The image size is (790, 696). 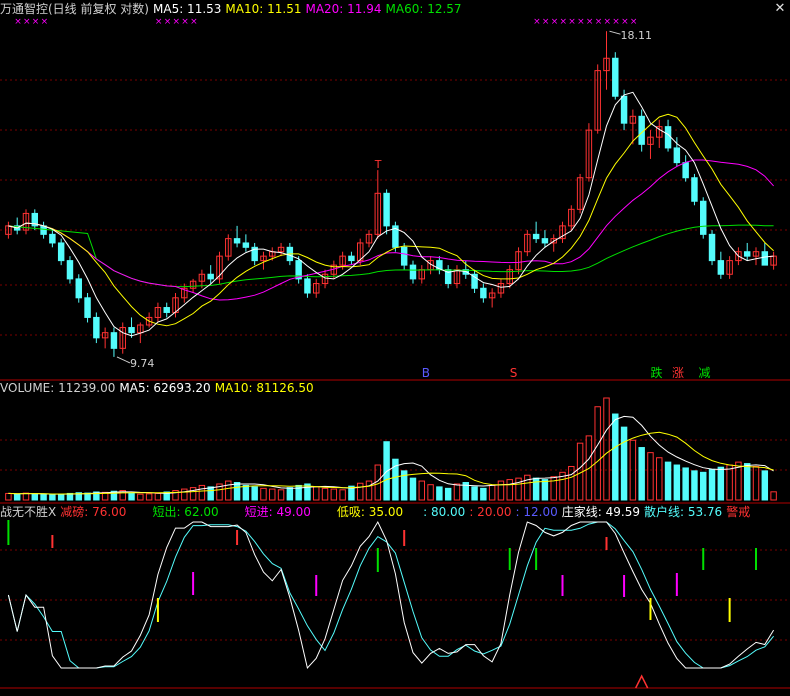 What do you see at coordinates (123, 360) in the screenshot?
I see `low-pointer` at bounding box center [123, 360].